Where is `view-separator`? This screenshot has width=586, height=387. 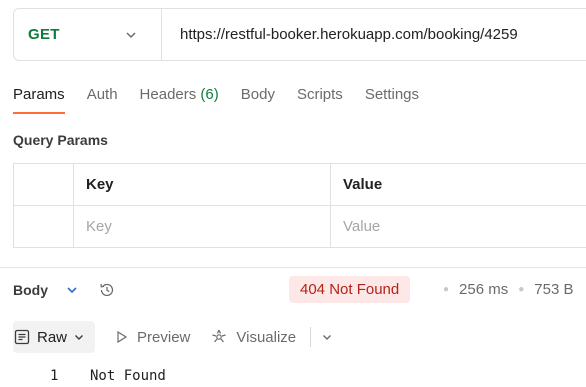
view-separator is located at coordinates (311, 337).